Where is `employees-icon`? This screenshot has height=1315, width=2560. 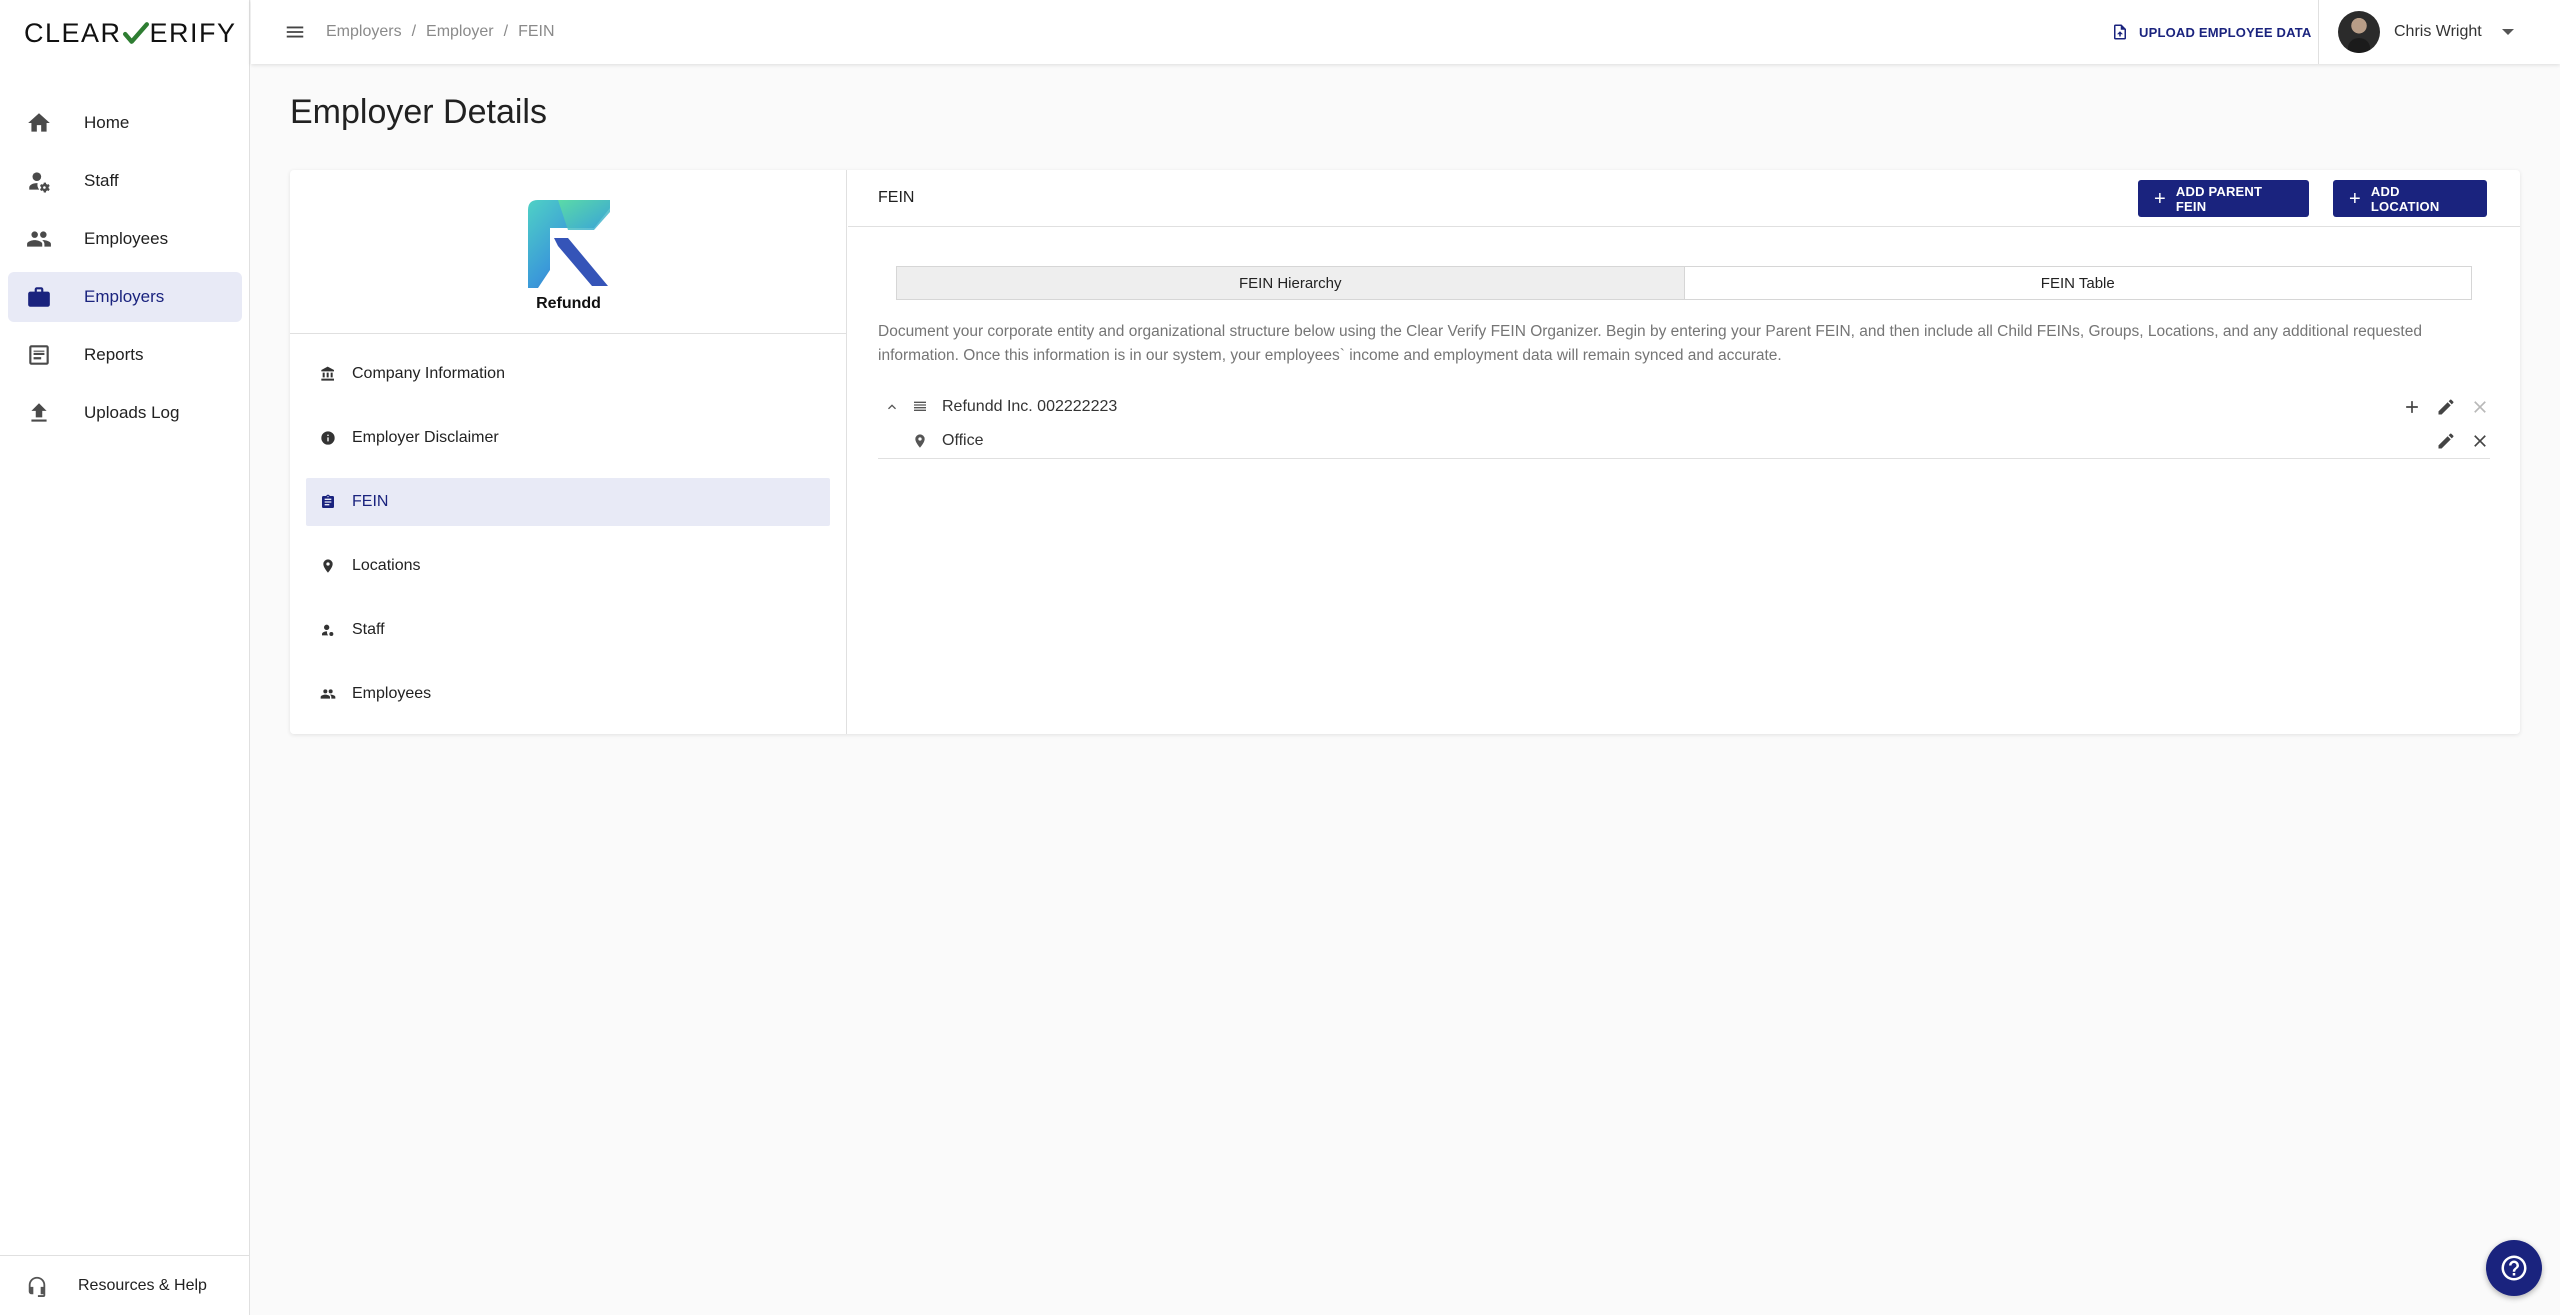
employees-icon is located at coordinates (328, 694).